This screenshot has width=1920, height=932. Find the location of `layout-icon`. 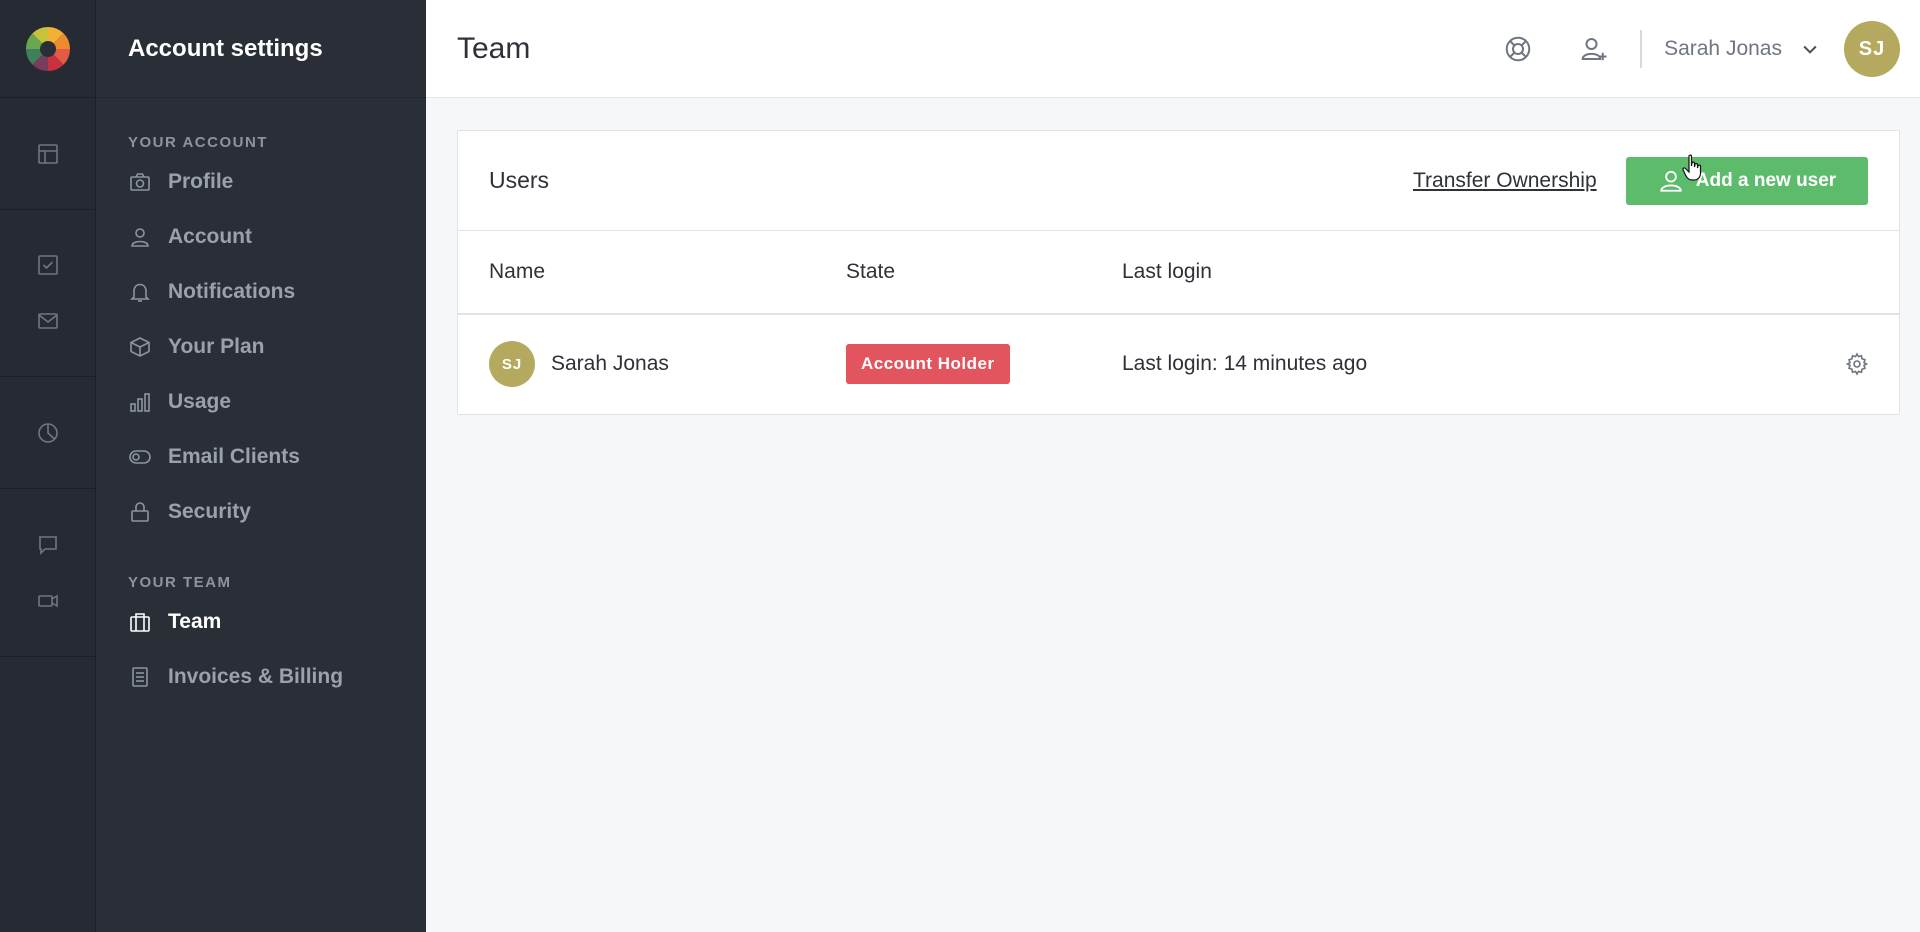

layout-icon is located at coordinates (48, 154).